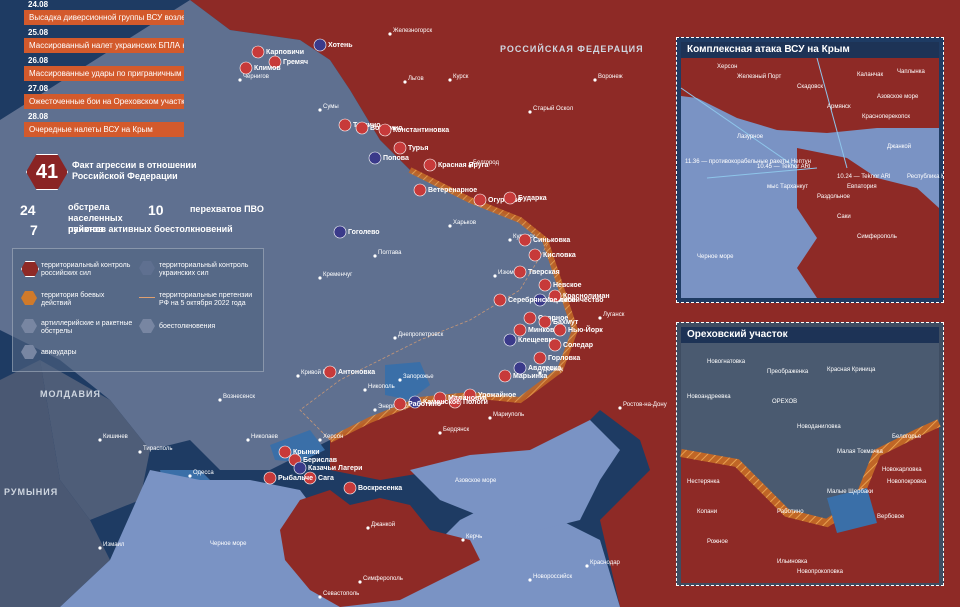 This screenshot has width=960, height=607. What do you see at coordinates (585, 329) in the screenshot?
I see `hotspot-label: Нью-Йорк` at bounding box center [585, 329].